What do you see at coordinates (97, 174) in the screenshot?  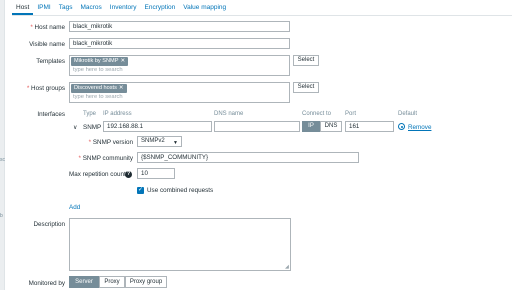 I see `max-repetition-label: Max repetition count` at bounding box center [97, 174].